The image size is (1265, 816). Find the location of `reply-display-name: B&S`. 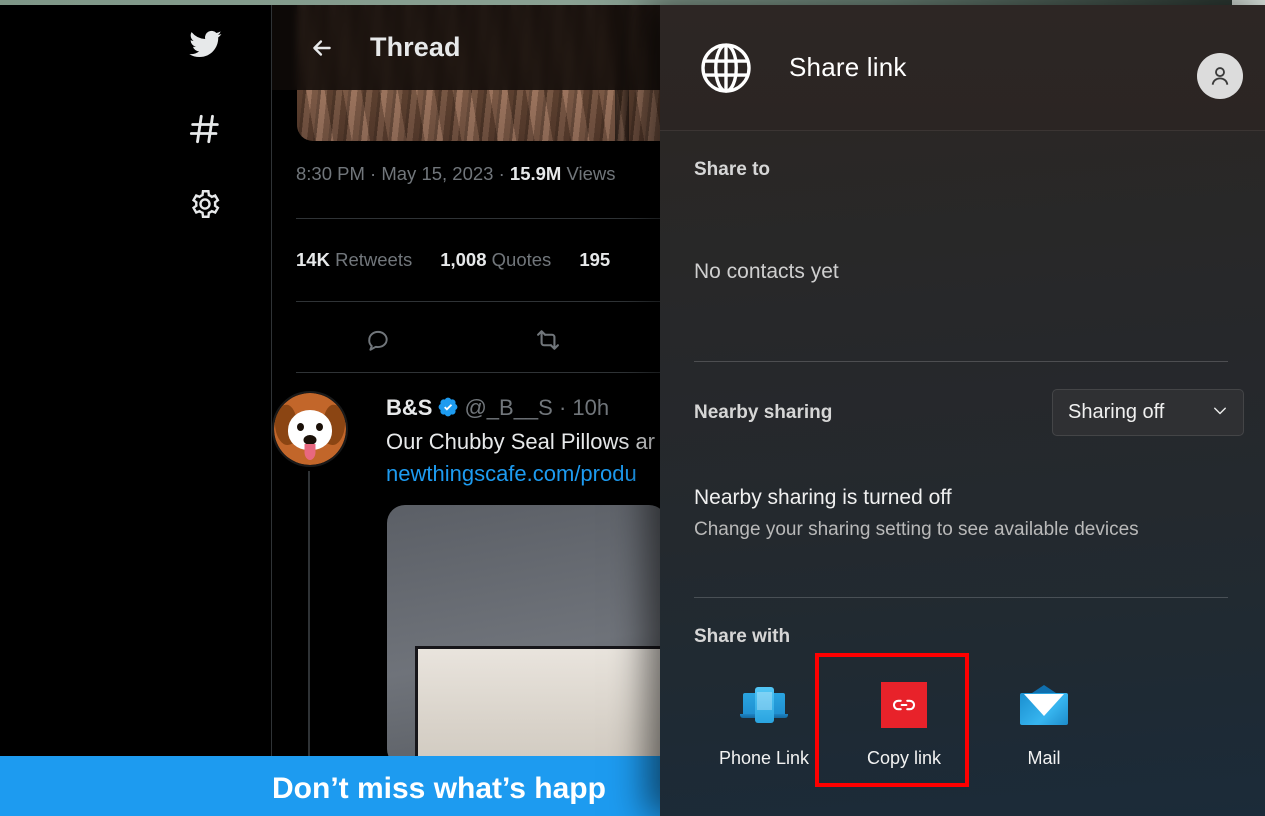

reply-display-name: B&S is located at coordinates (409, 407).